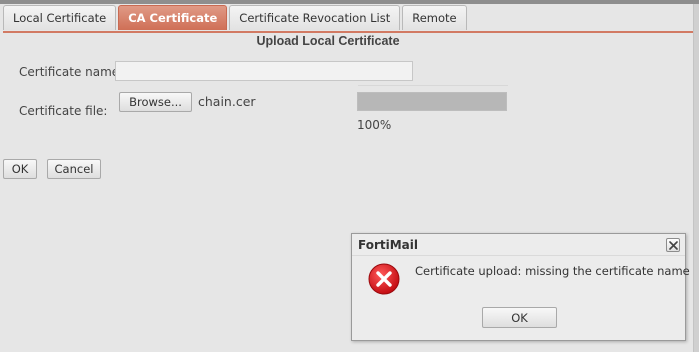  Describe the element at coordinates (433, 85) in the screenshot. I see `divider` at that location.